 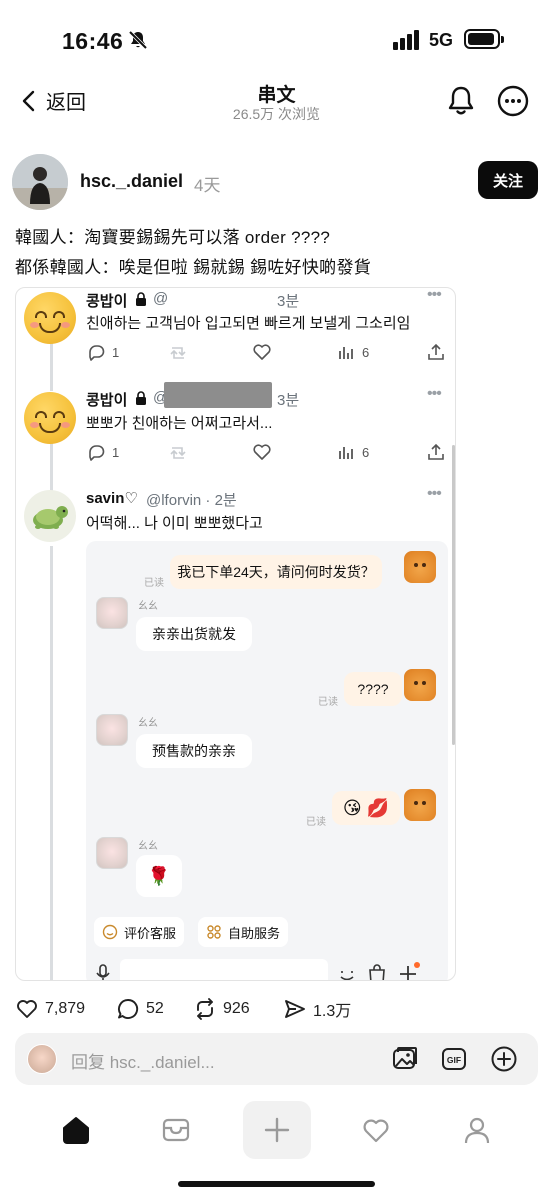 I want to click on comment-icon, so click(x=128, y=1009).